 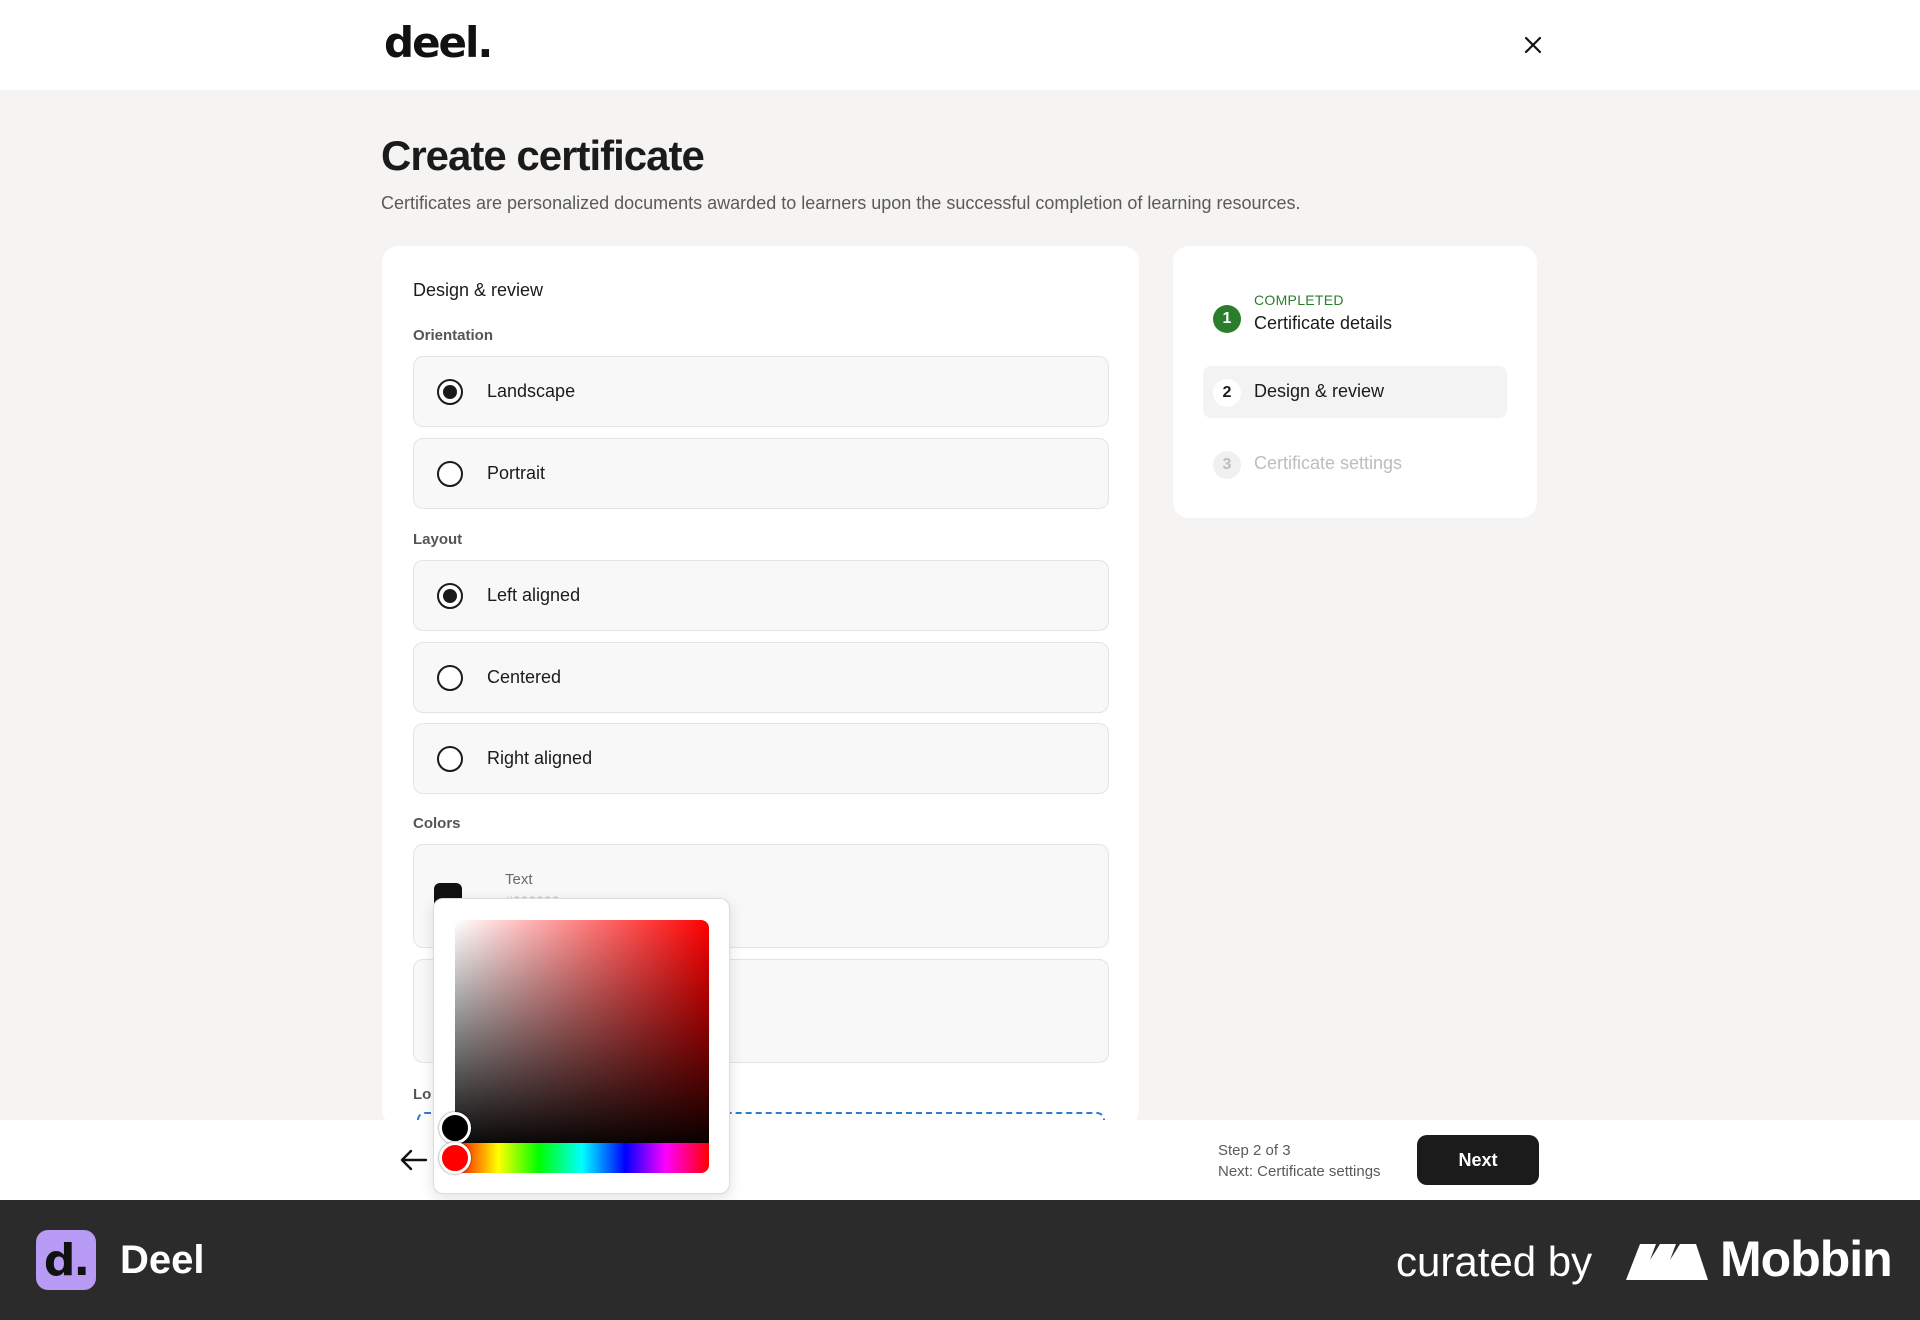 I want to click on step-certificate-settings: 3 Certificate settings, so click(x=1355, y=464).